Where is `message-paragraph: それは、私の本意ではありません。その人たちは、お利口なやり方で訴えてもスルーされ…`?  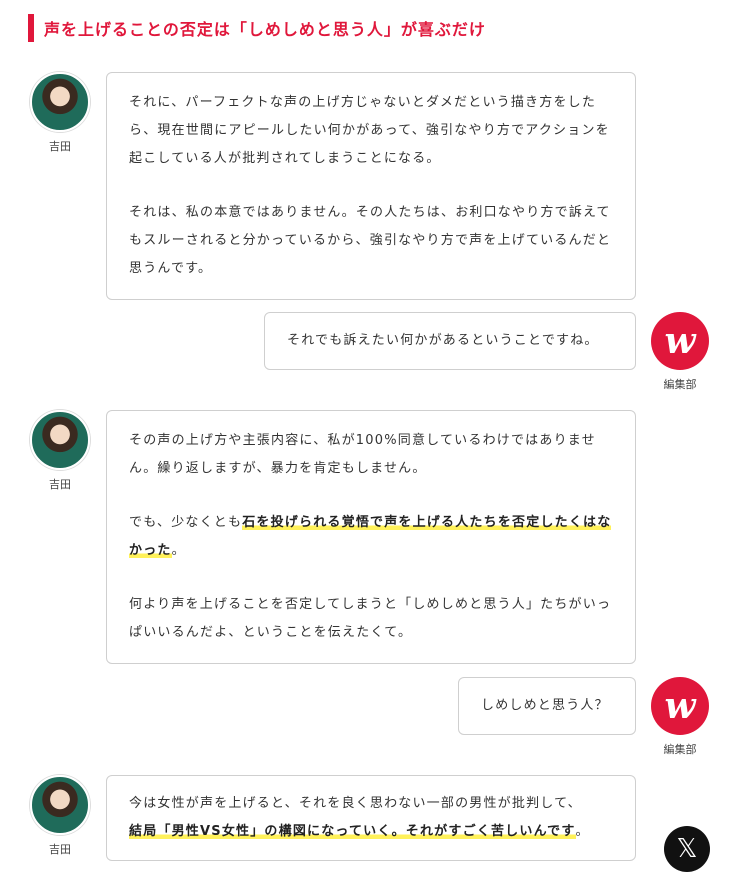 message-paragraph: それは、私の本意ではありません。その人たちは、お利口なやり方で訴えてもスルーされ… is located at coordinates (370, 240).